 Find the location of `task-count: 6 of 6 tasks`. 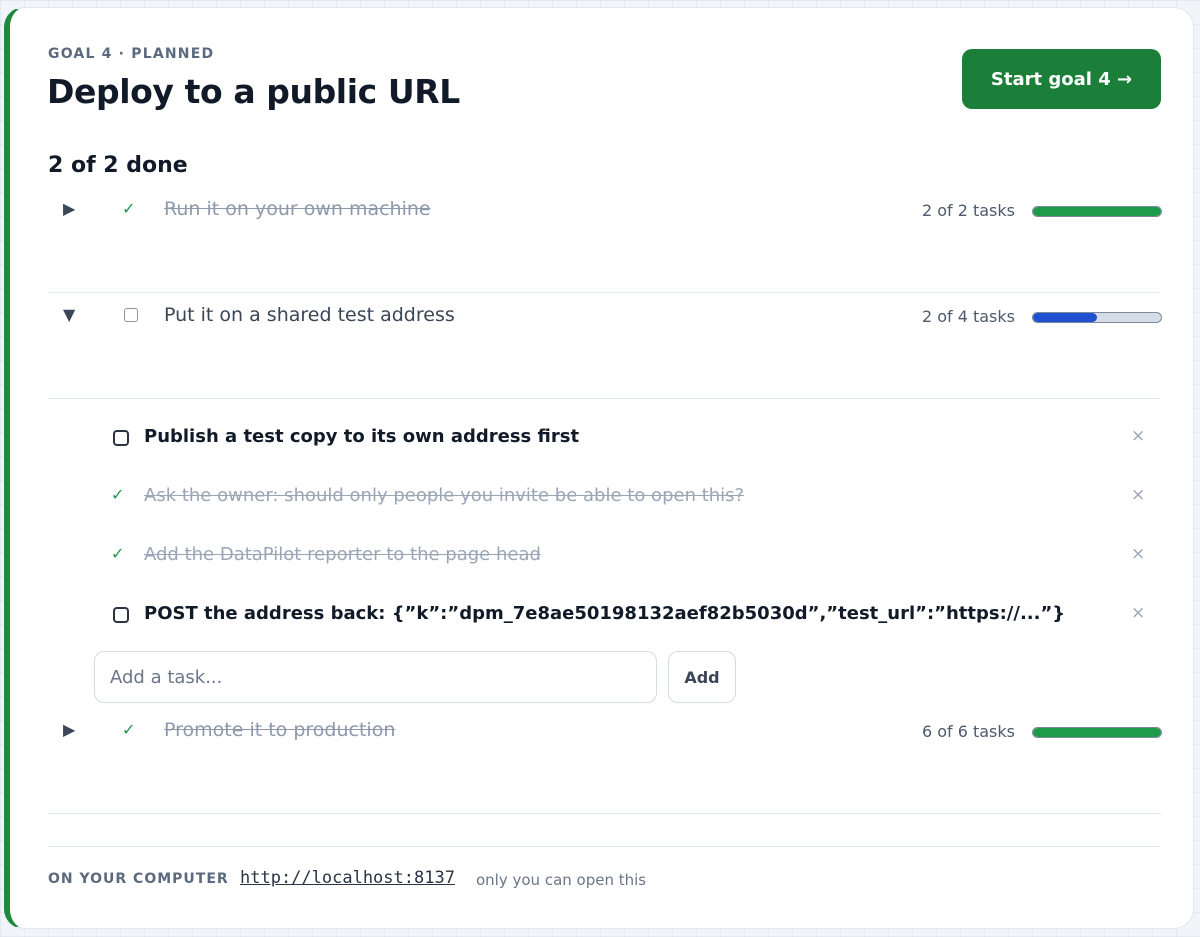

task-count: 6 of 6 tasks is located at coordinates (968, 731).